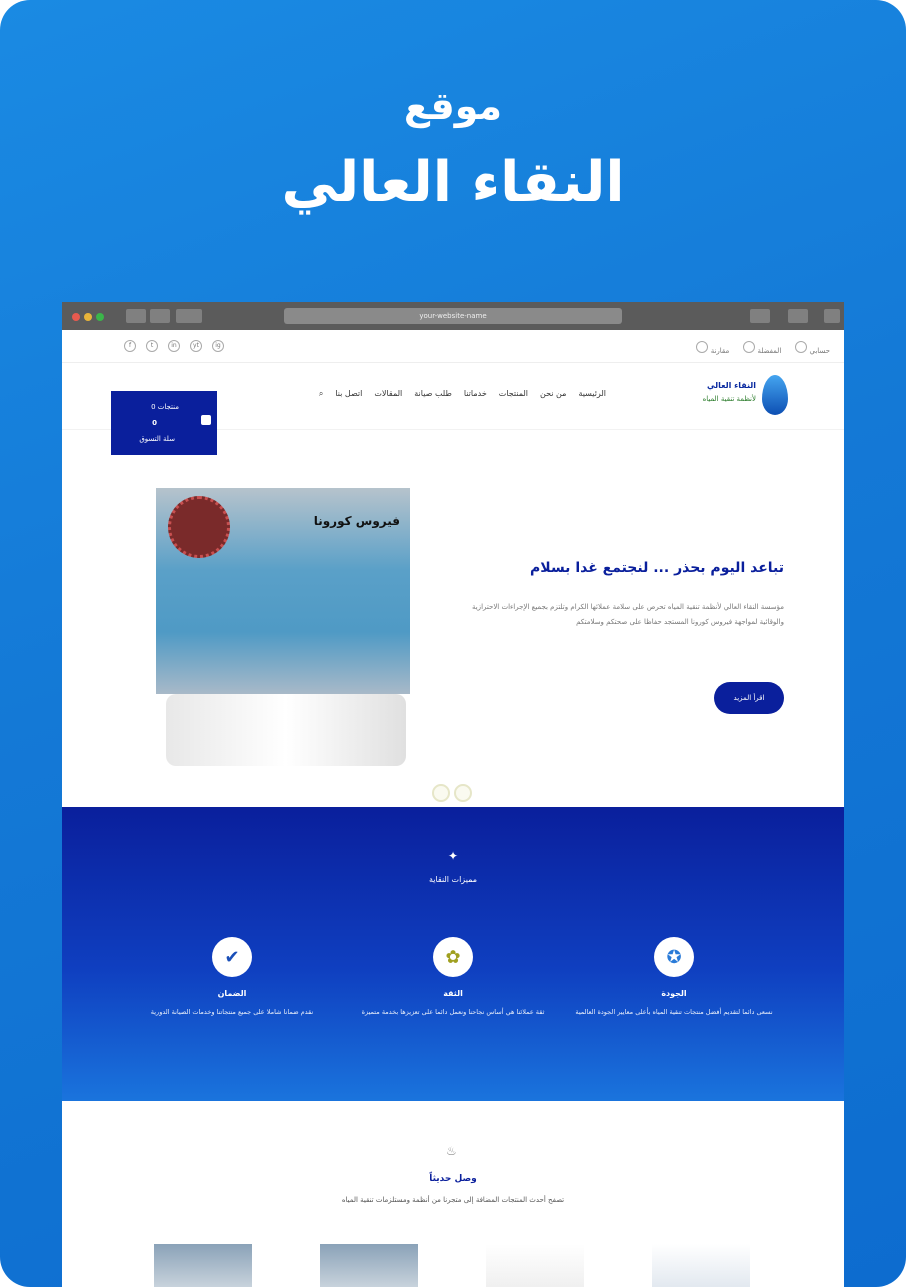  I want to click on nav-item-contact: اتصل بنا, so click(348, 394).